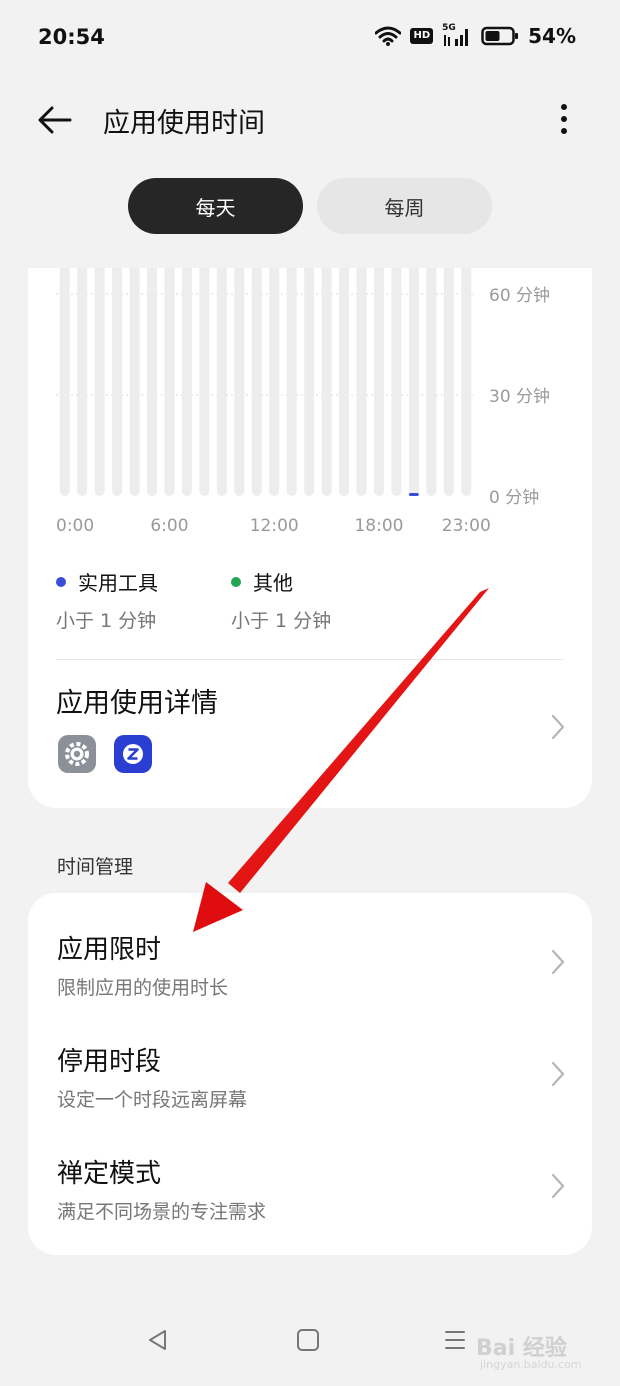 The width and height of the screenshot is (620, 1386). Describe the element at coordinates (449, 28) in the screenshot. I see `network-type: 5G` at that location.